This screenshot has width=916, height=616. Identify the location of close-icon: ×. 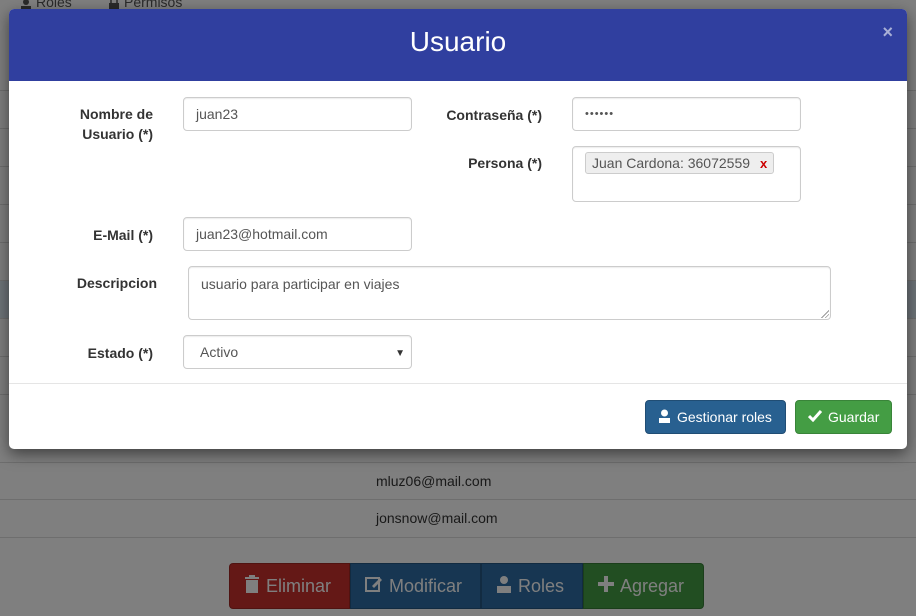
(887, 32).